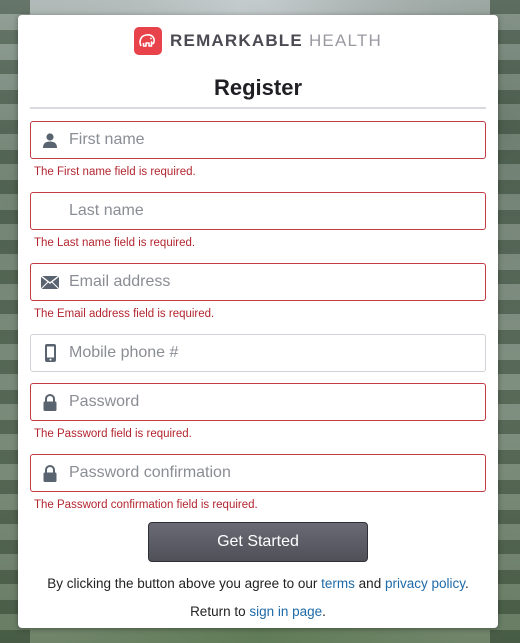 The image size is (520, 643). I want to click on mobile-phone-input, so click(277, 353).